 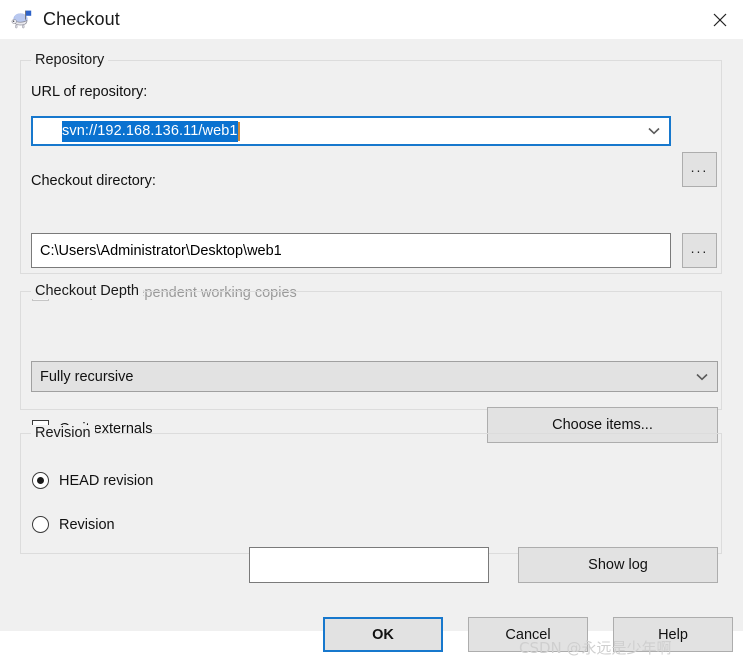 I want to click on revision-number-input, so click(x=369, y=565).